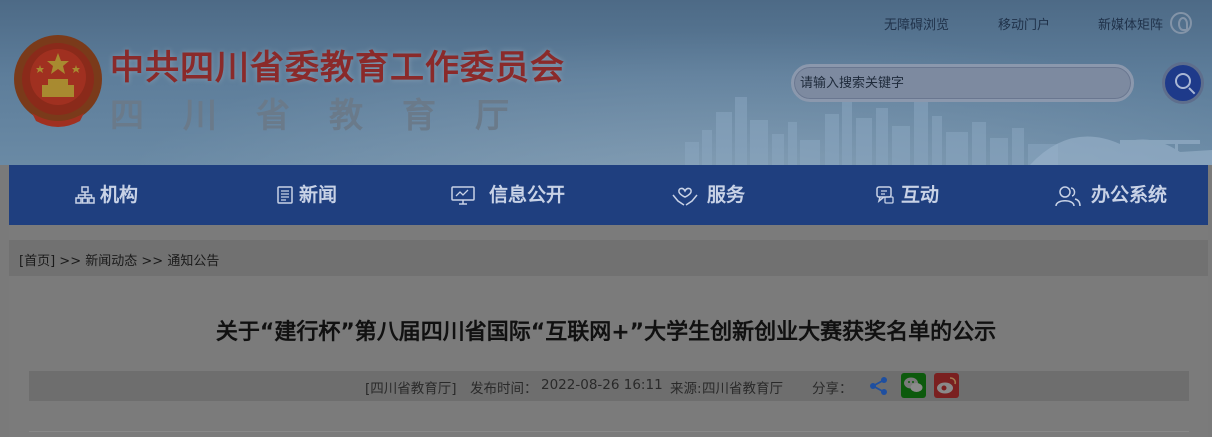 The image size is (1212, 437). Describe the element at coordinates (832, 389) in the screenshot. I see `share-label: 分享：` at that location.